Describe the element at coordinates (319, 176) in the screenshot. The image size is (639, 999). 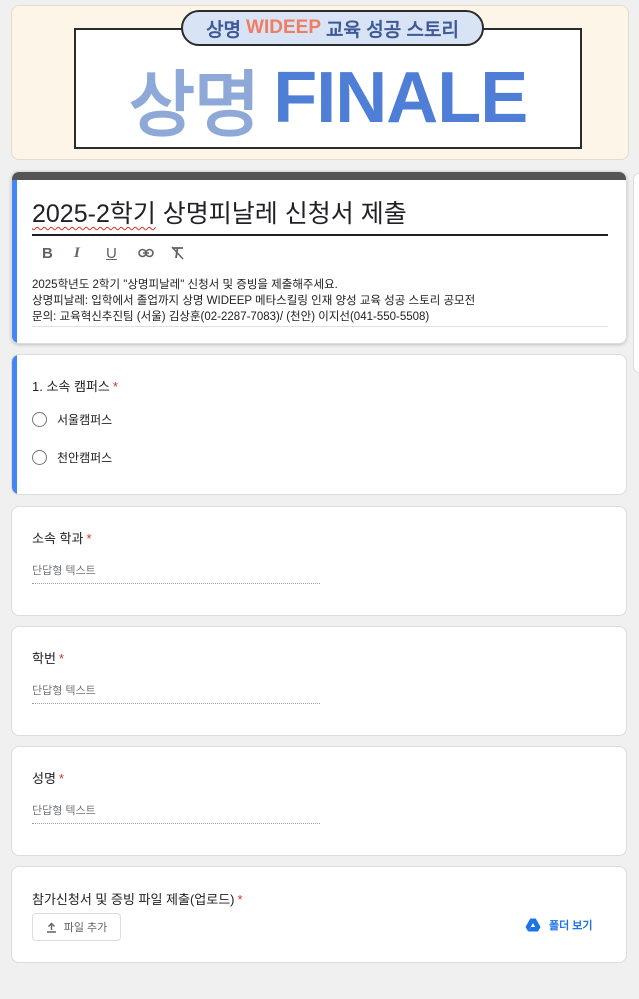
I see `theme-top-bar` at that location.